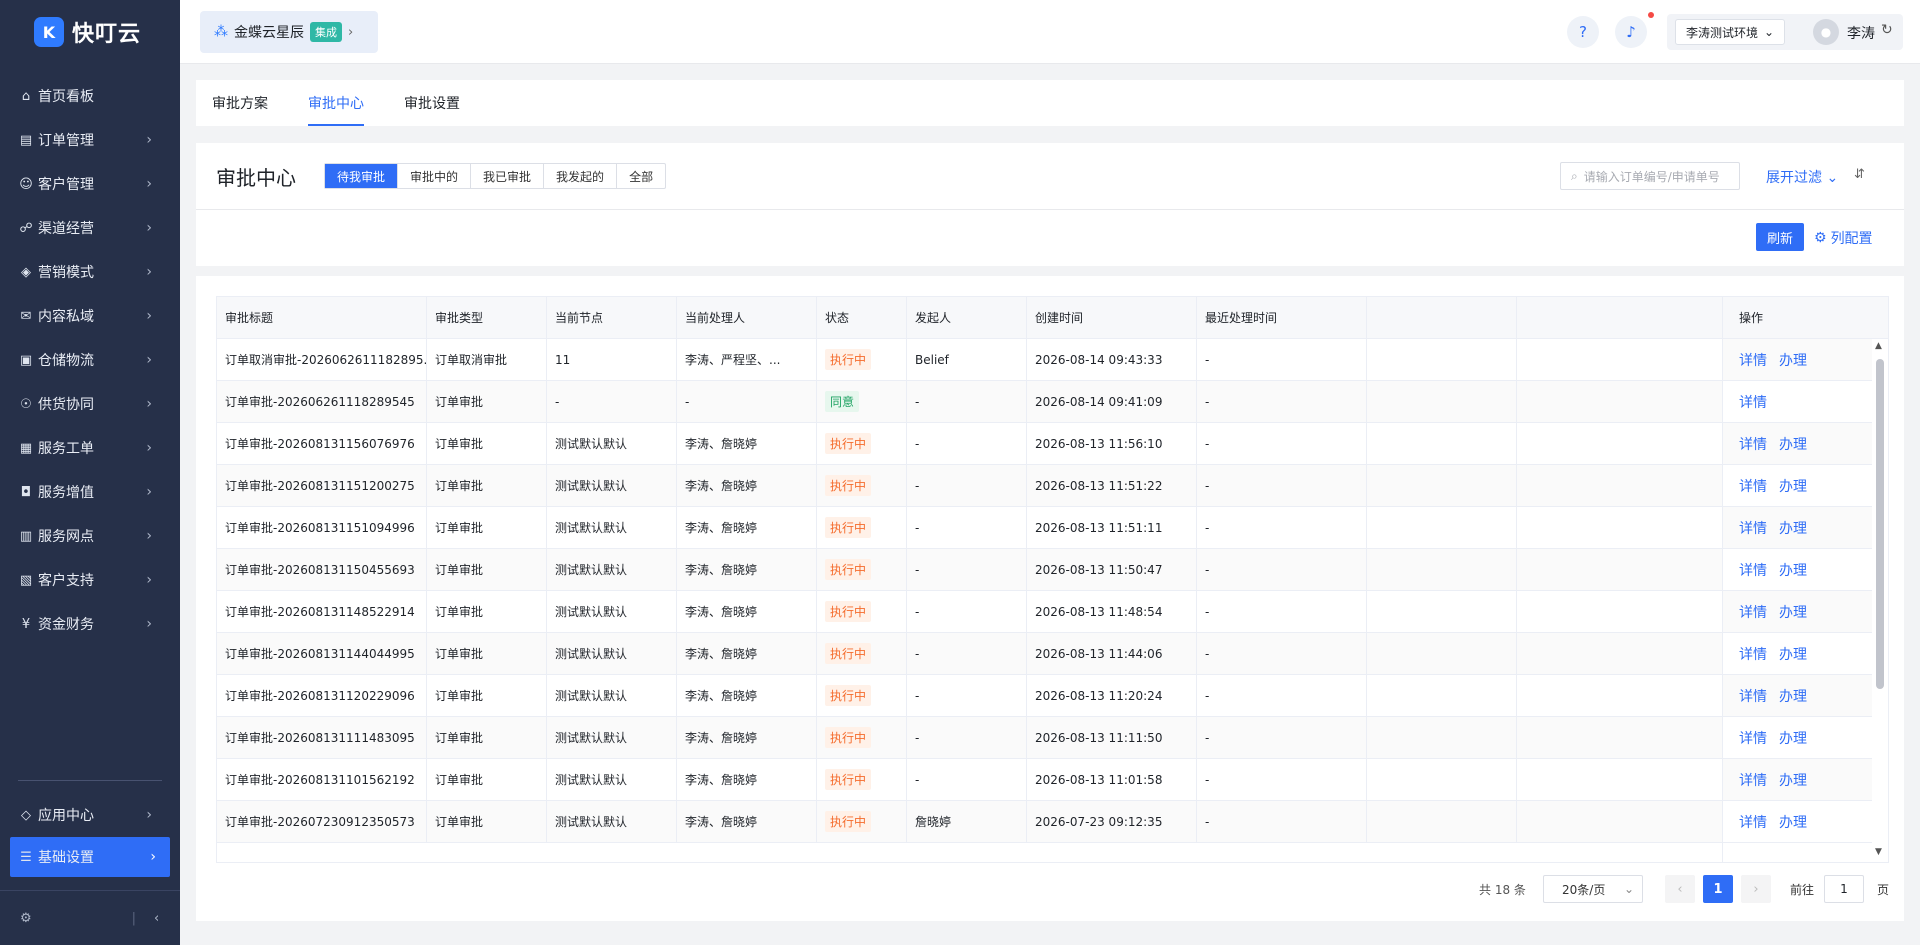 This screenshot has height=945, width=1920. What do you see at coordinates (1112, 779) in the screenshot?
I see `cell-created: 2026-08-13 11:01:58` at bounding box center [1112, 779].